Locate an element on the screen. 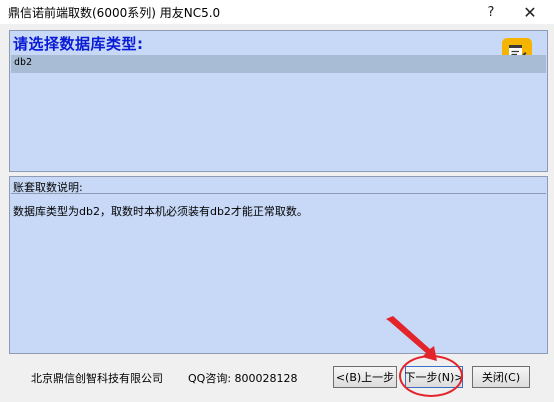 This screenshot has height=402, width=554. close-window-button: ✕ is located at coordinates (530, 12).